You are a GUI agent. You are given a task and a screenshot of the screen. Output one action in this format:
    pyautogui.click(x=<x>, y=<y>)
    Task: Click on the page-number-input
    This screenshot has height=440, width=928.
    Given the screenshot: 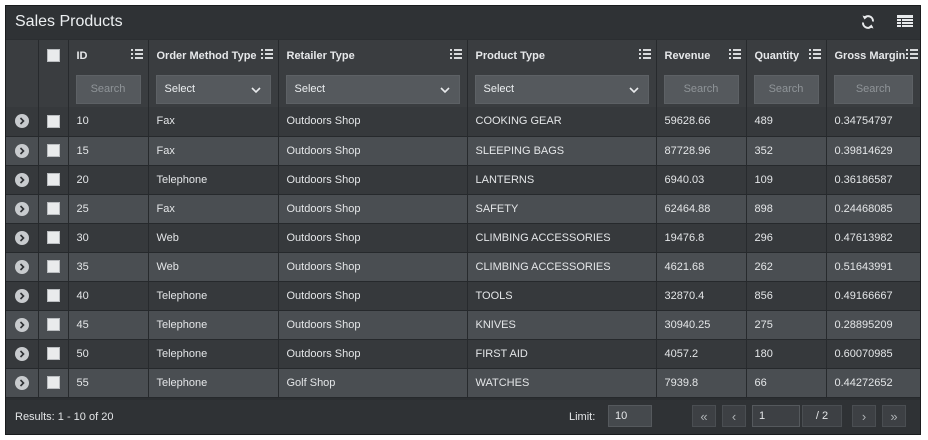 What is the action you would take?
    pyautogui.click(x=776, y=416)
    